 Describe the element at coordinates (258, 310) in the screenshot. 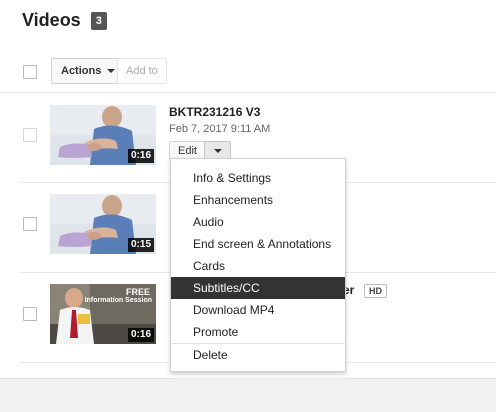

I see `menu-item-download-mp4: Download MP4` at that location.